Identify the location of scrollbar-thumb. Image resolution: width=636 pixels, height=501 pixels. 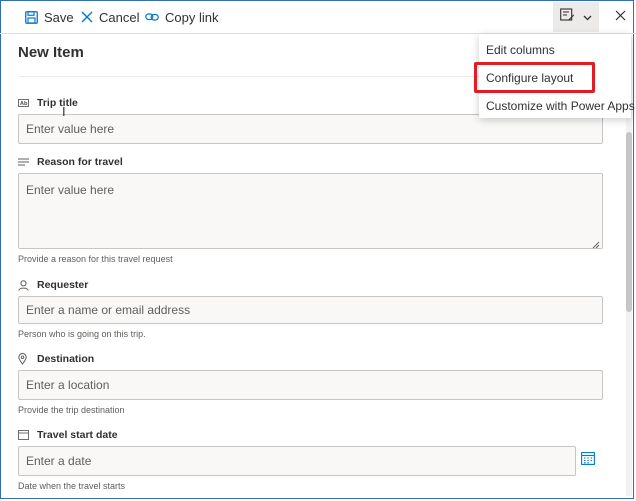
(629, 222).